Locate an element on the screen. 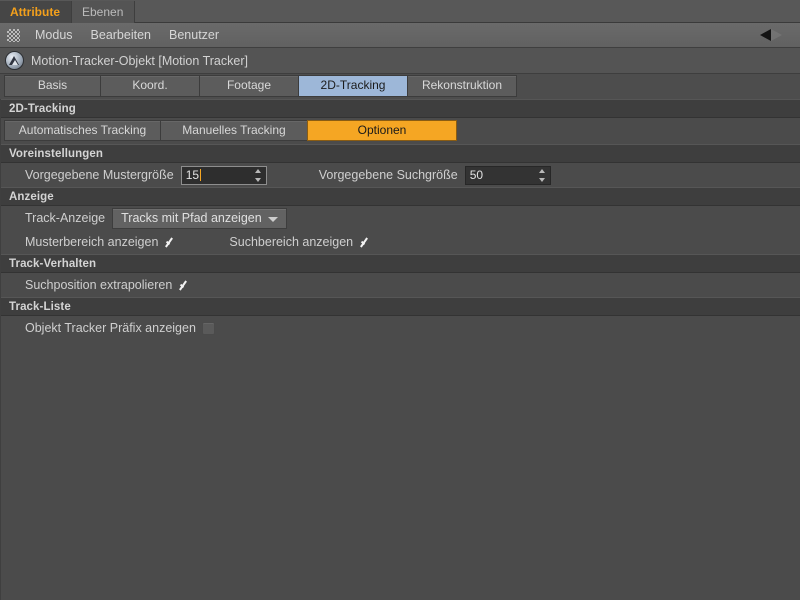 The image size is (800, 600). motion-tracker-icon is located at coordinates (14, 60).